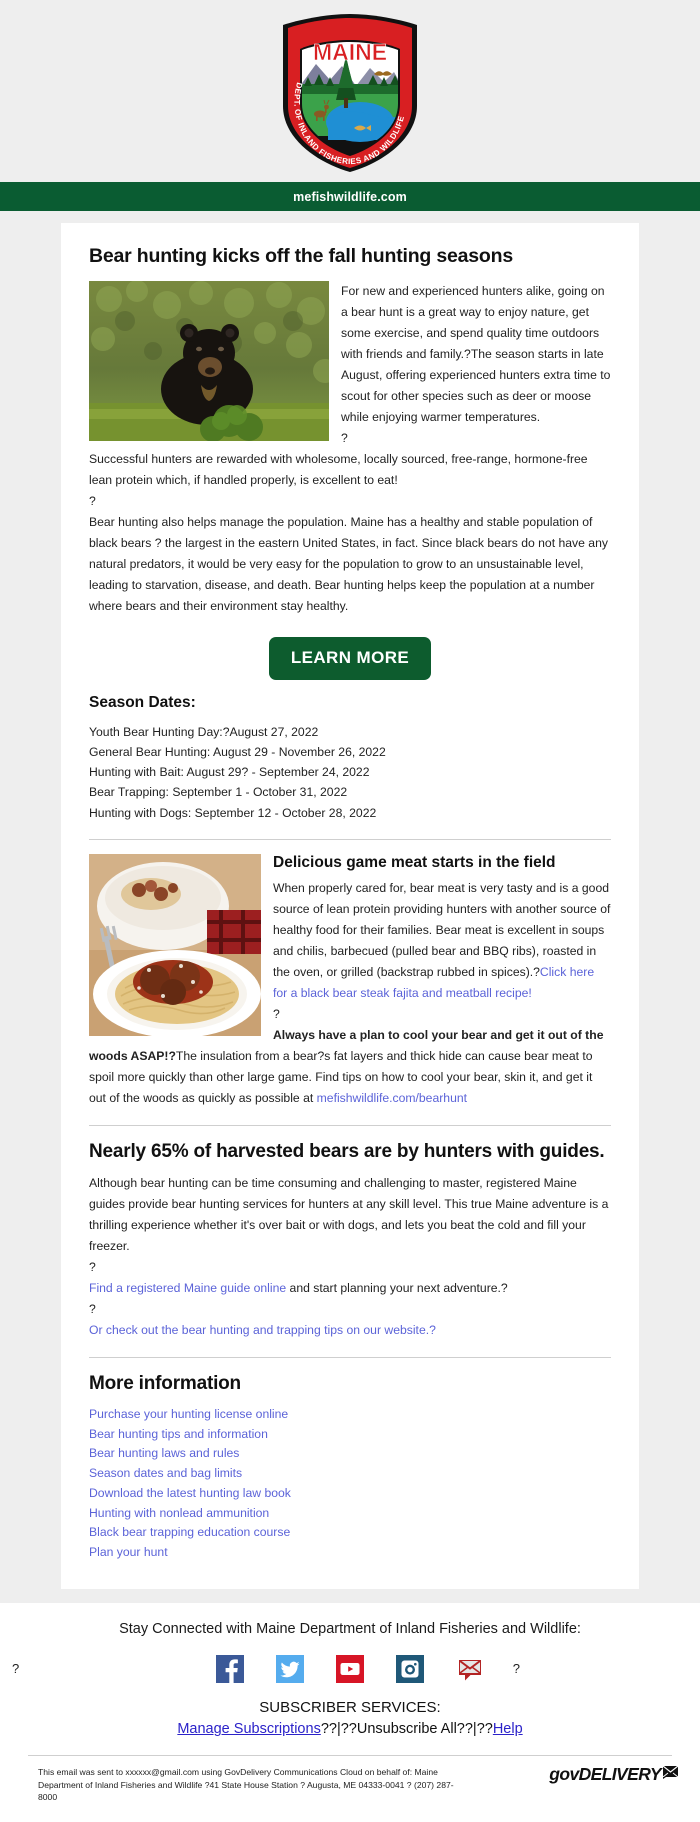 The image size is (700, 1822). What do you see at coordinates (175, 944) in the screenshot?
I see `spaghetti-meatballs-photo` at bounding box center [175, 944].